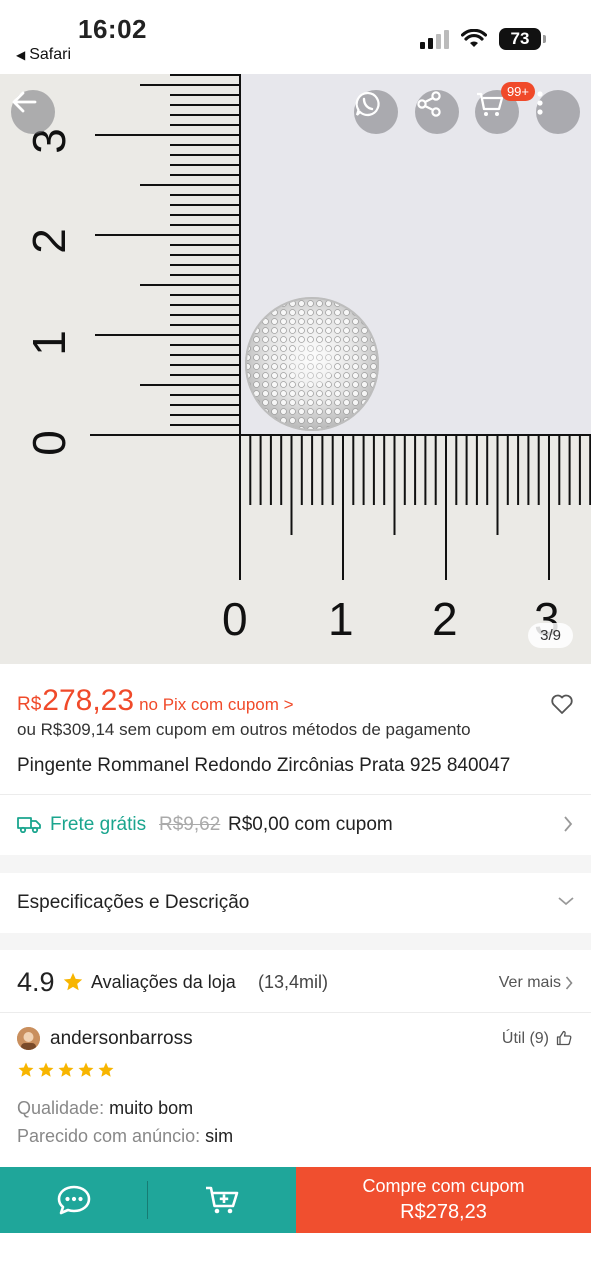 This screenshot has height=1280, width=591. I want to click on review-username: andersonbarross, so click(121, 1038).